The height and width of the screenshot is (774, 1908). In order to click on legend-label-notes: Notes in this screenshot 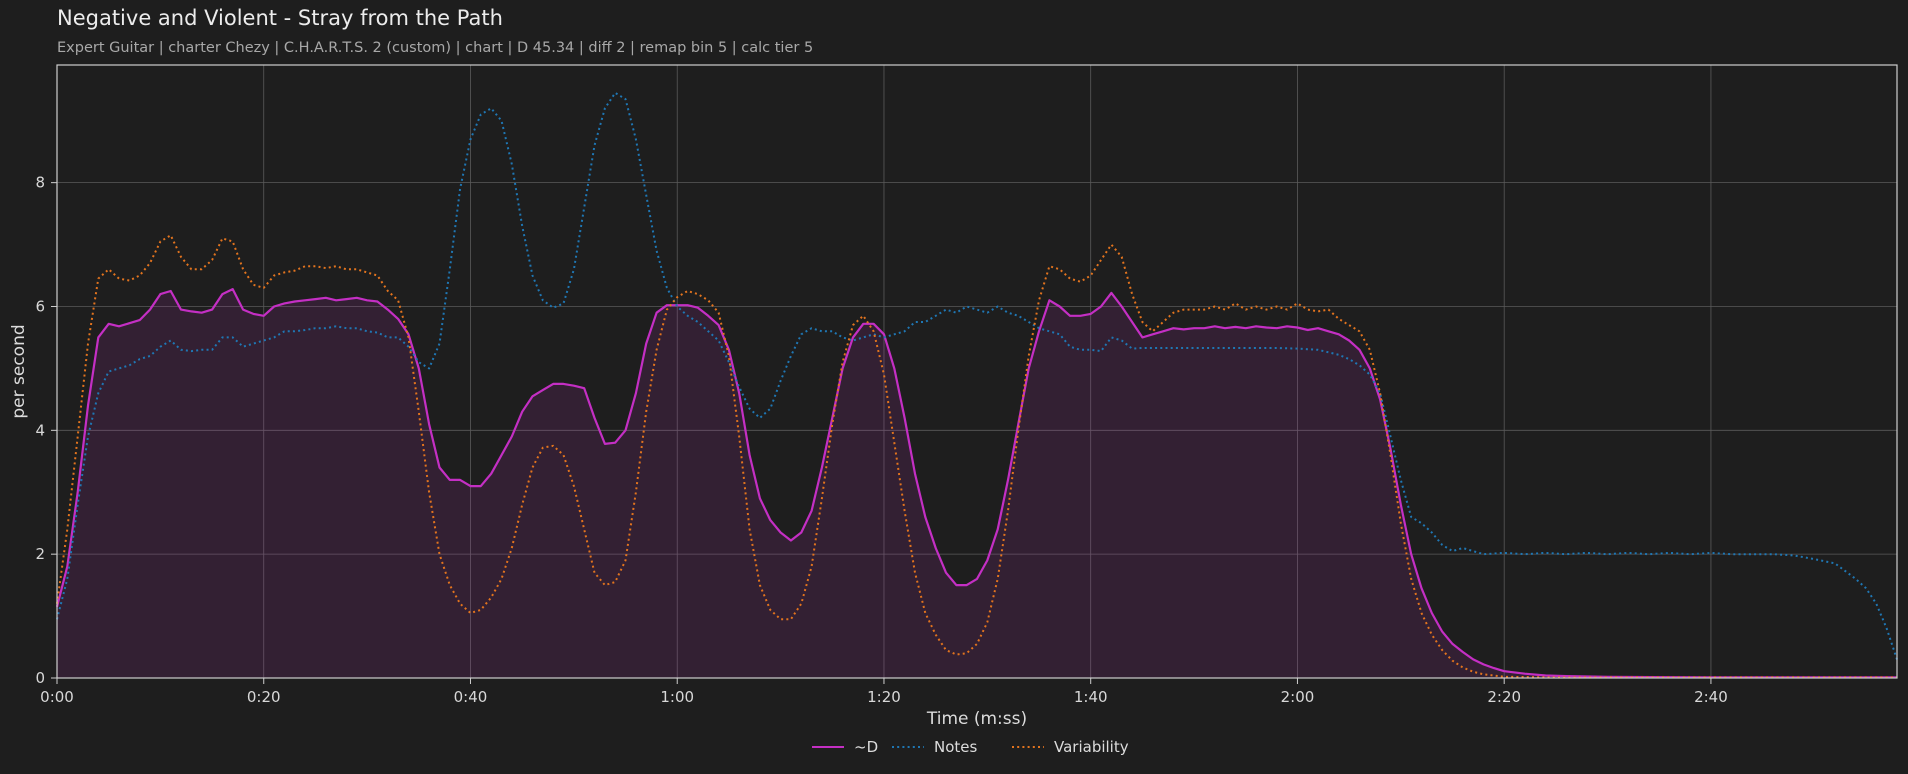, I will do `click(956, 747)`.